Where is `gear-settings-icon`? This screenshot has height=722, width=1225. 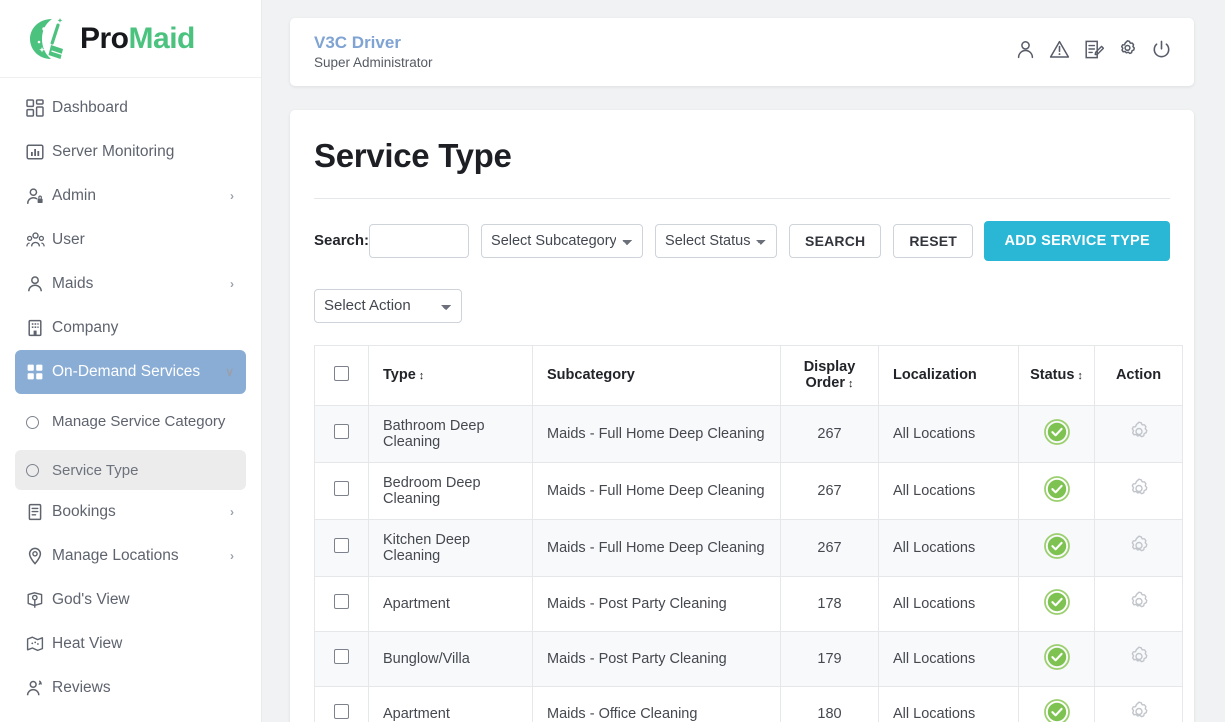
gear-settings-icon is located at coordinates (1127, 52).